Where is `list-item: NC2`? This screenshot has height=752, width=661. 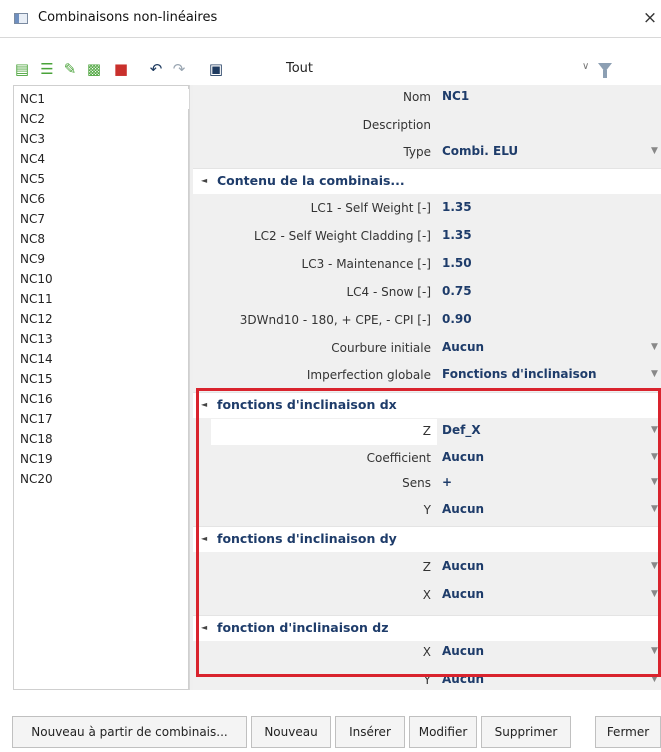 list-item: NC2 is located at coordinates (101, 119).